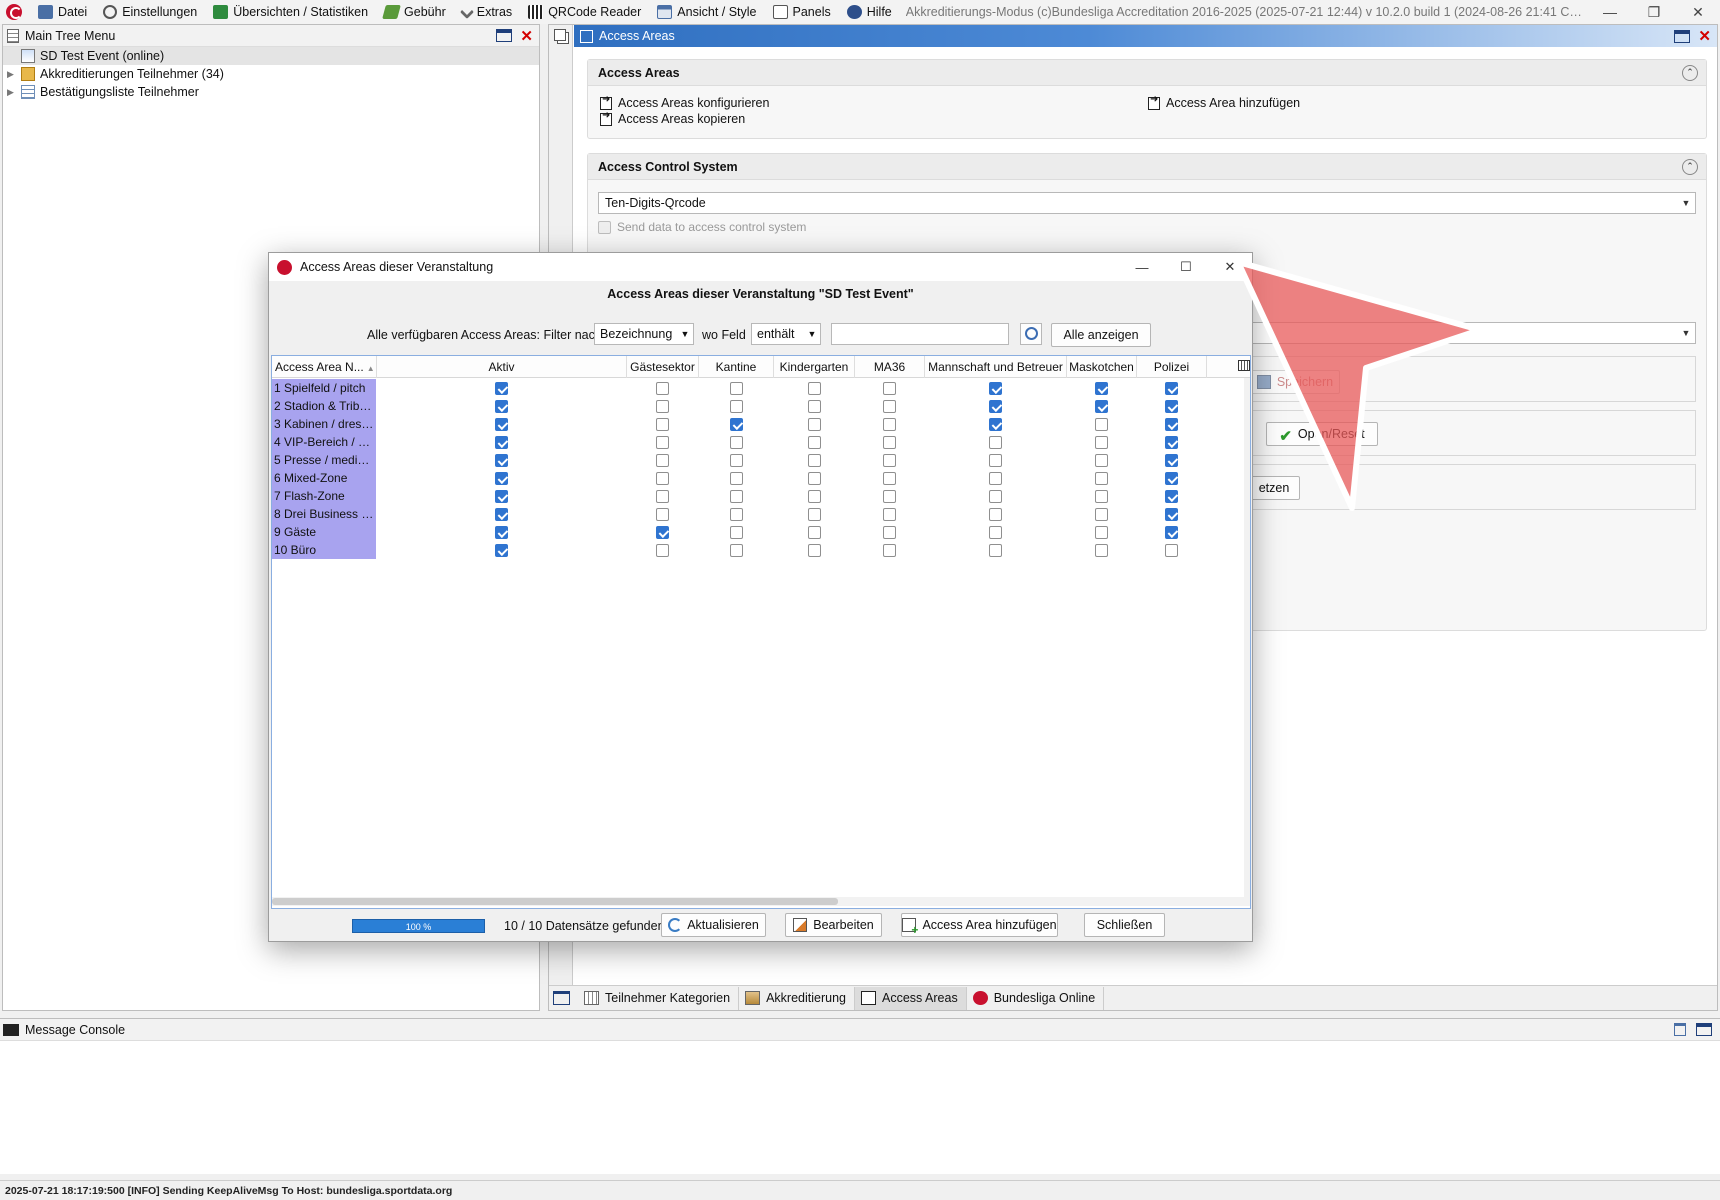  What do you see at coordinates (684, 102) in the screenshot?
I see `configure-access-areas-link: Access Areas konfigurieren` at bounding box center [684, 102].